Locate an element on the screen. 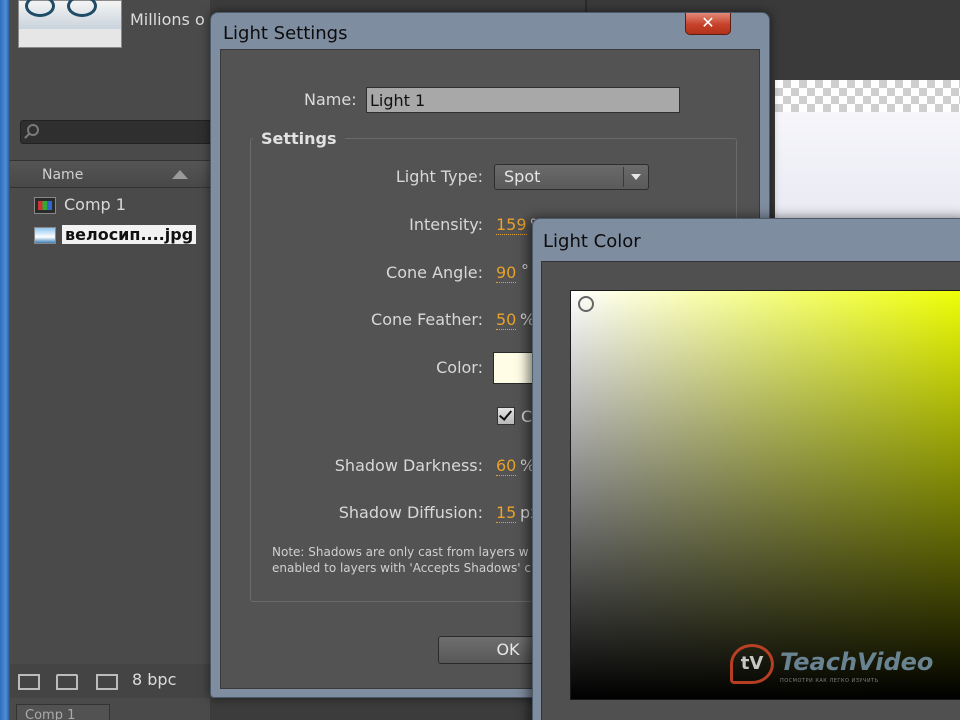 Image resolution: width=960 pixels, height=720 pixels. bit-depth-button: 8 bpc is located at coordinates (154, 679).